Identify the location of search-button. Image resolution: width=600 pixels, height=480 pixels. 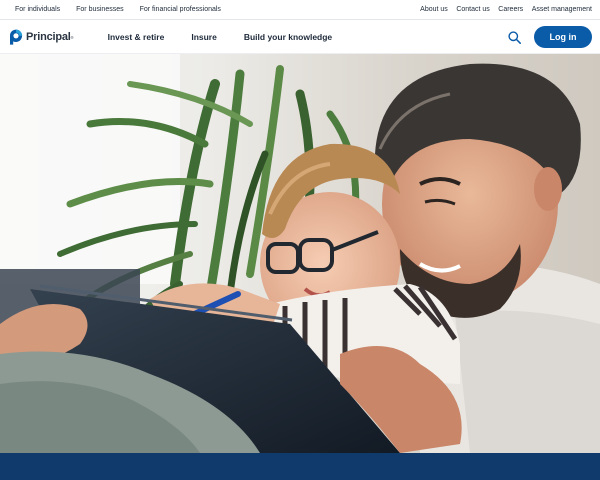
(514, 37).